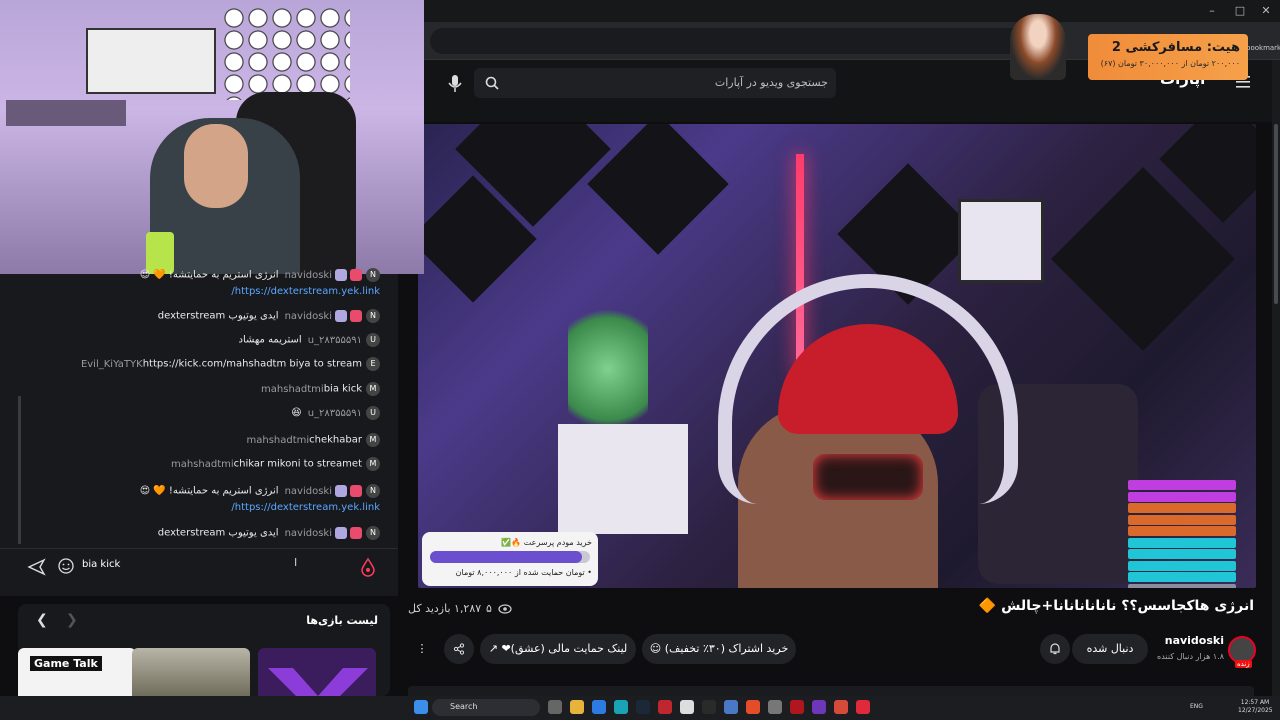  Describe the element at coordinates (36, 567) in the screenshot. I see `send-icon` at that location.